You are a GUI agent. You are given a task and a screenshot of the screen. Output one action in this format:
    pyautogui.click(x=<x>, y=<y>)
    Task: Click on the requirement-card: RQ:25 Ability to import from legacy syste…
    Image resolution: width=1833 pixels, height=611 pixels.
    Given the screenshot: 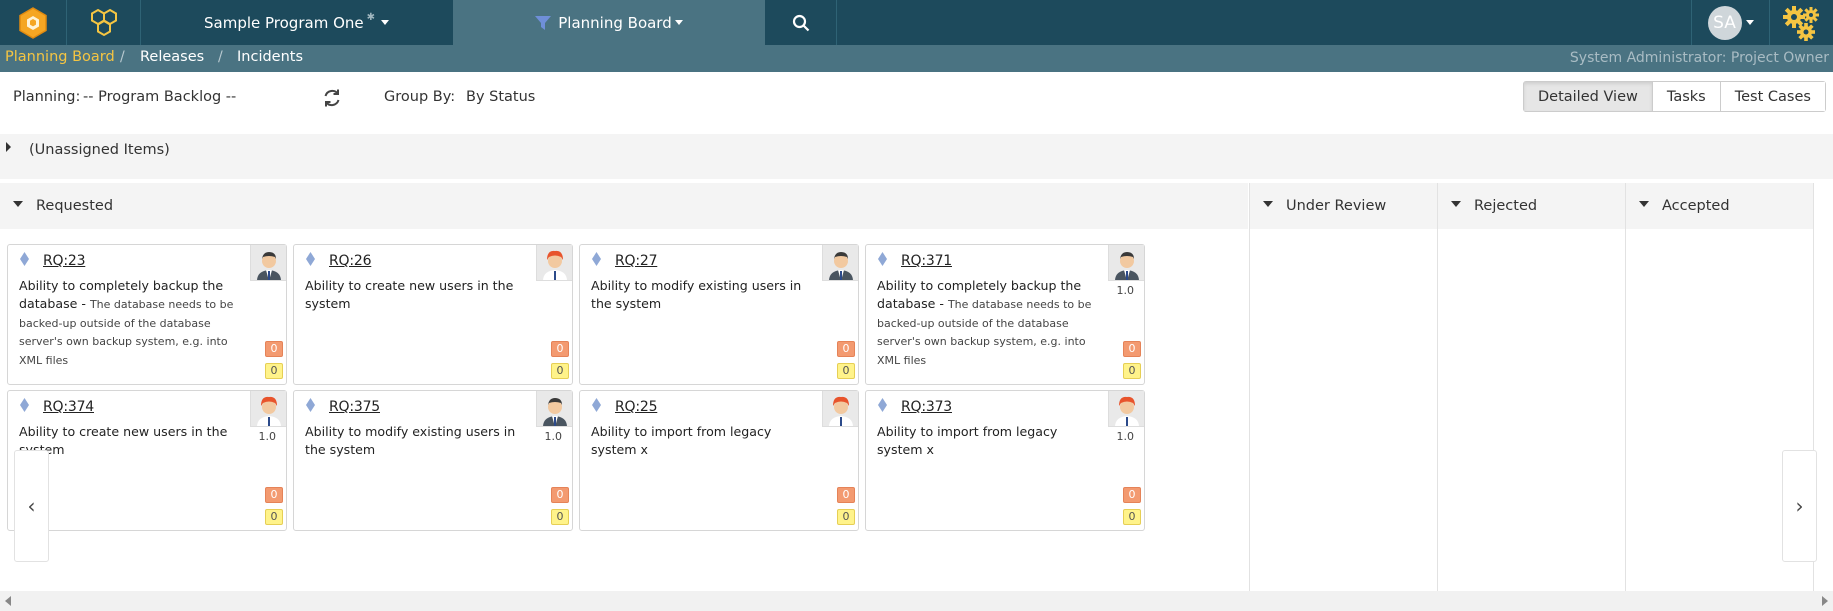 What is the action you would take?
    pyautogui.click(x=719, y=460)
    